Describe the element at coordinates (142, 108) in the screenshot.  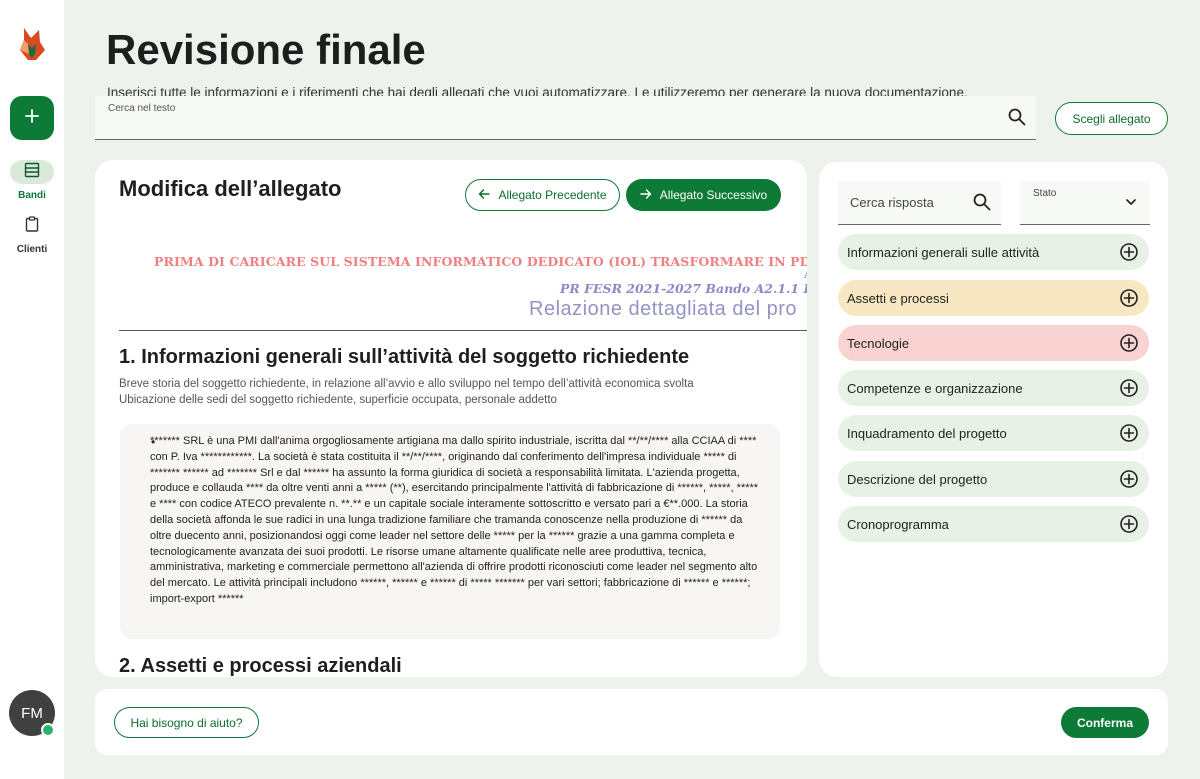
I see `search-placeholder: Cerca nel testo` at that location.